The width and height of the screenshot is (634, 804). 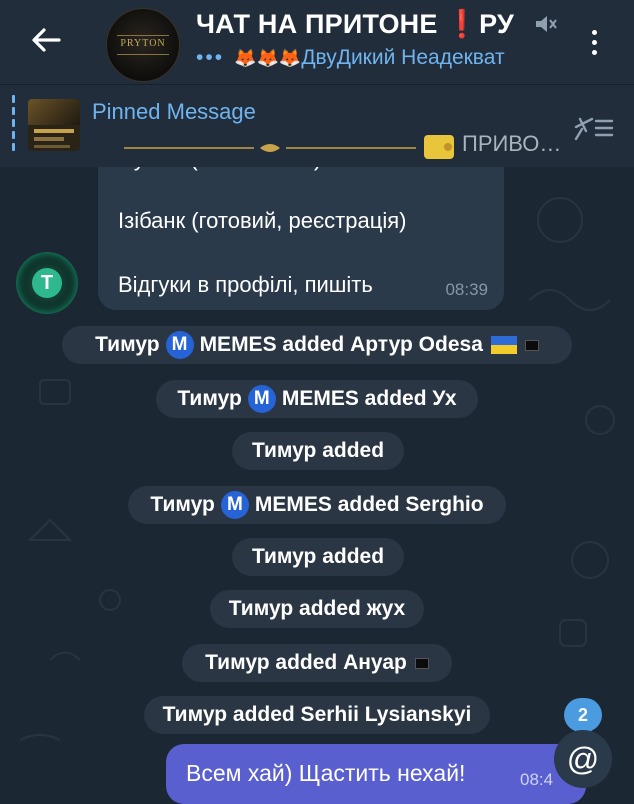 I want to click on pinned-indicator, so click(x=13, y=126).